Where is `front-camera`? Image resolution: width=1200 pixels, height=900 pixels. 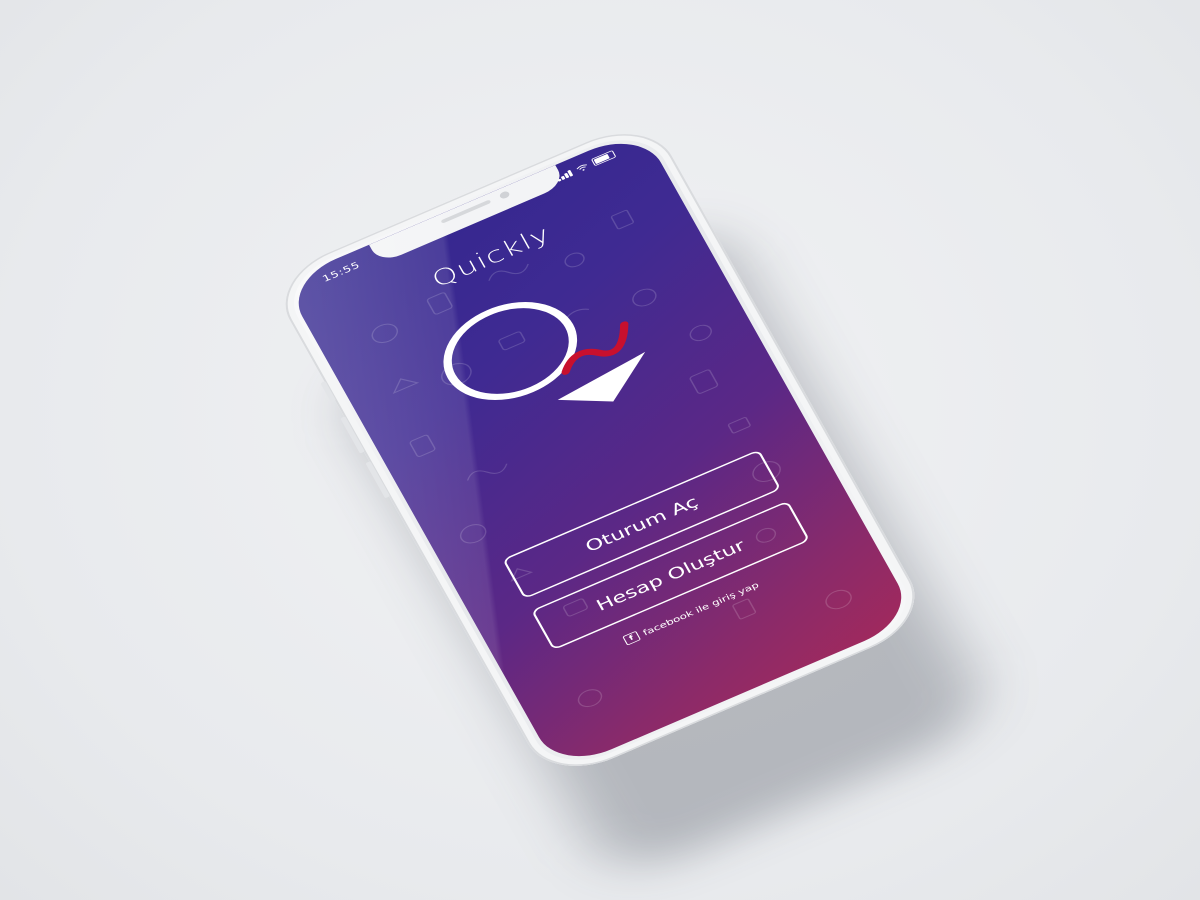 front-camera is located at coordinates (504, 195).